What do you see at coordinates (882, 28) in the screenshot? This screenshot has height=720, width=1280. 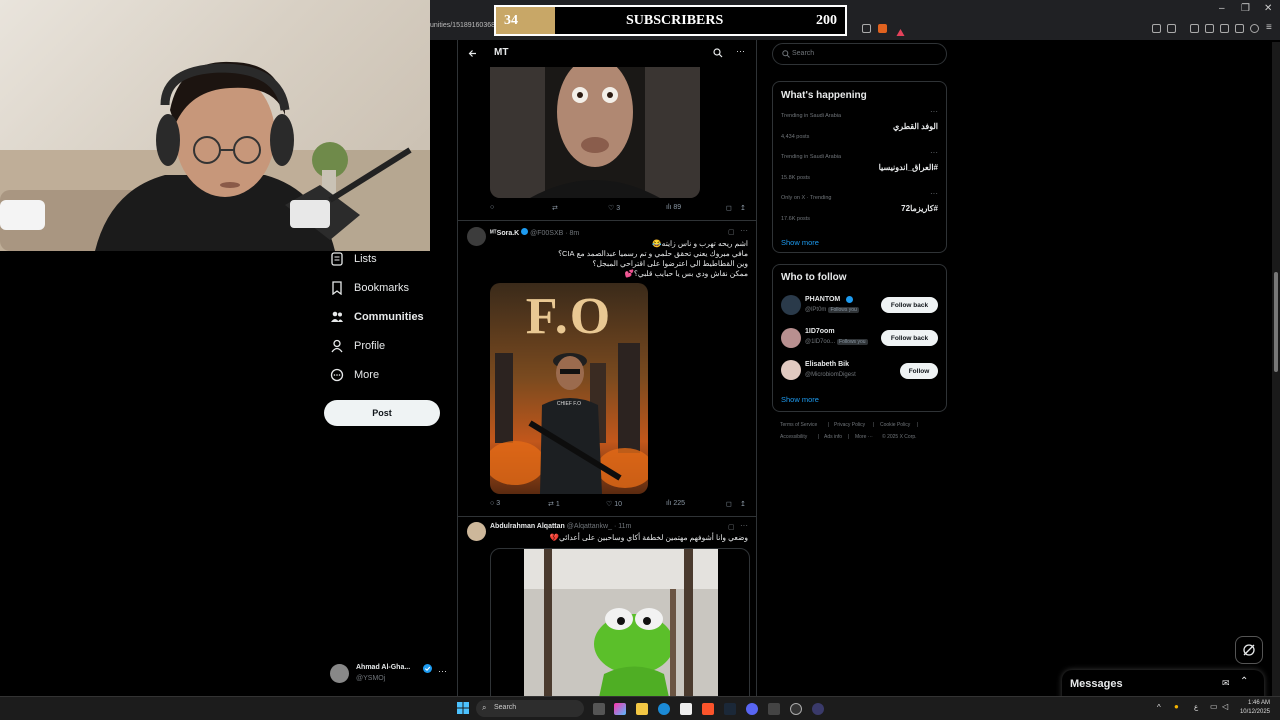 I see `brave-shield-icon` at bounding box center [882, 28].